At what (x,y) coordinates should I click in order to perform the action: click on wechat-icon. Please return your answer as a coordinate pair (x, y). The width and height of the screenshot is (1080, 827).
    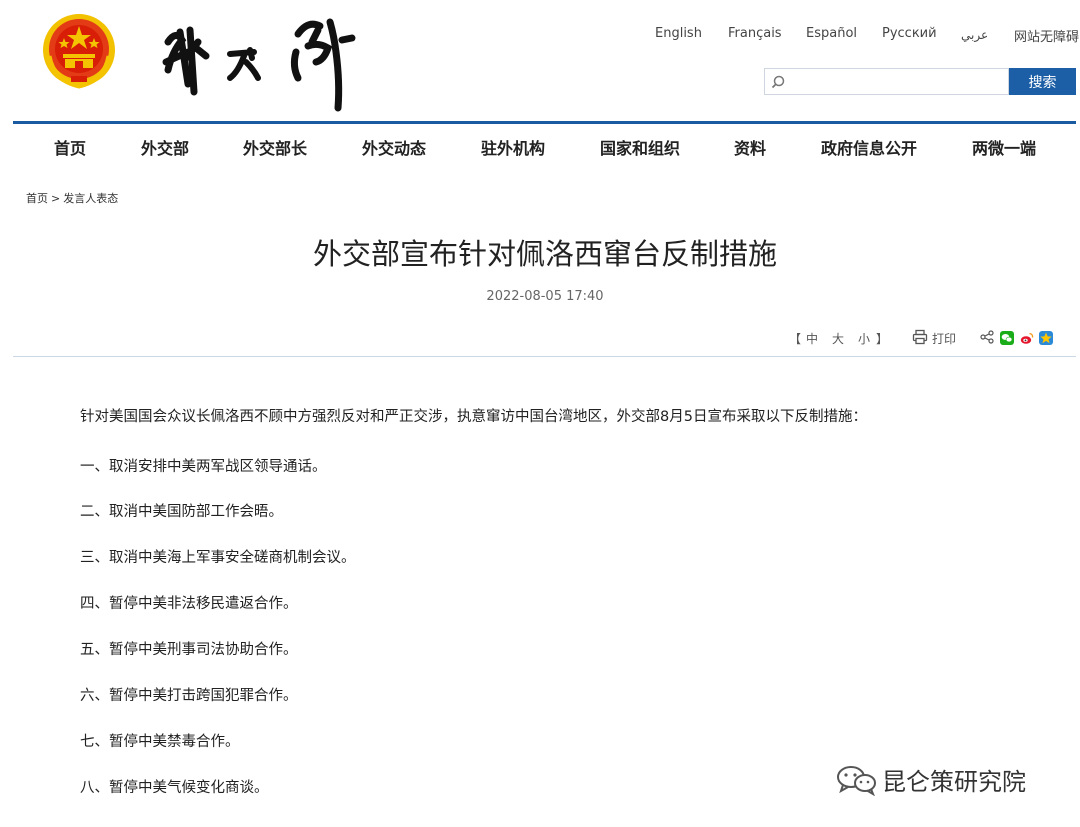
    Looking at the image, I should click on (1007, 338).